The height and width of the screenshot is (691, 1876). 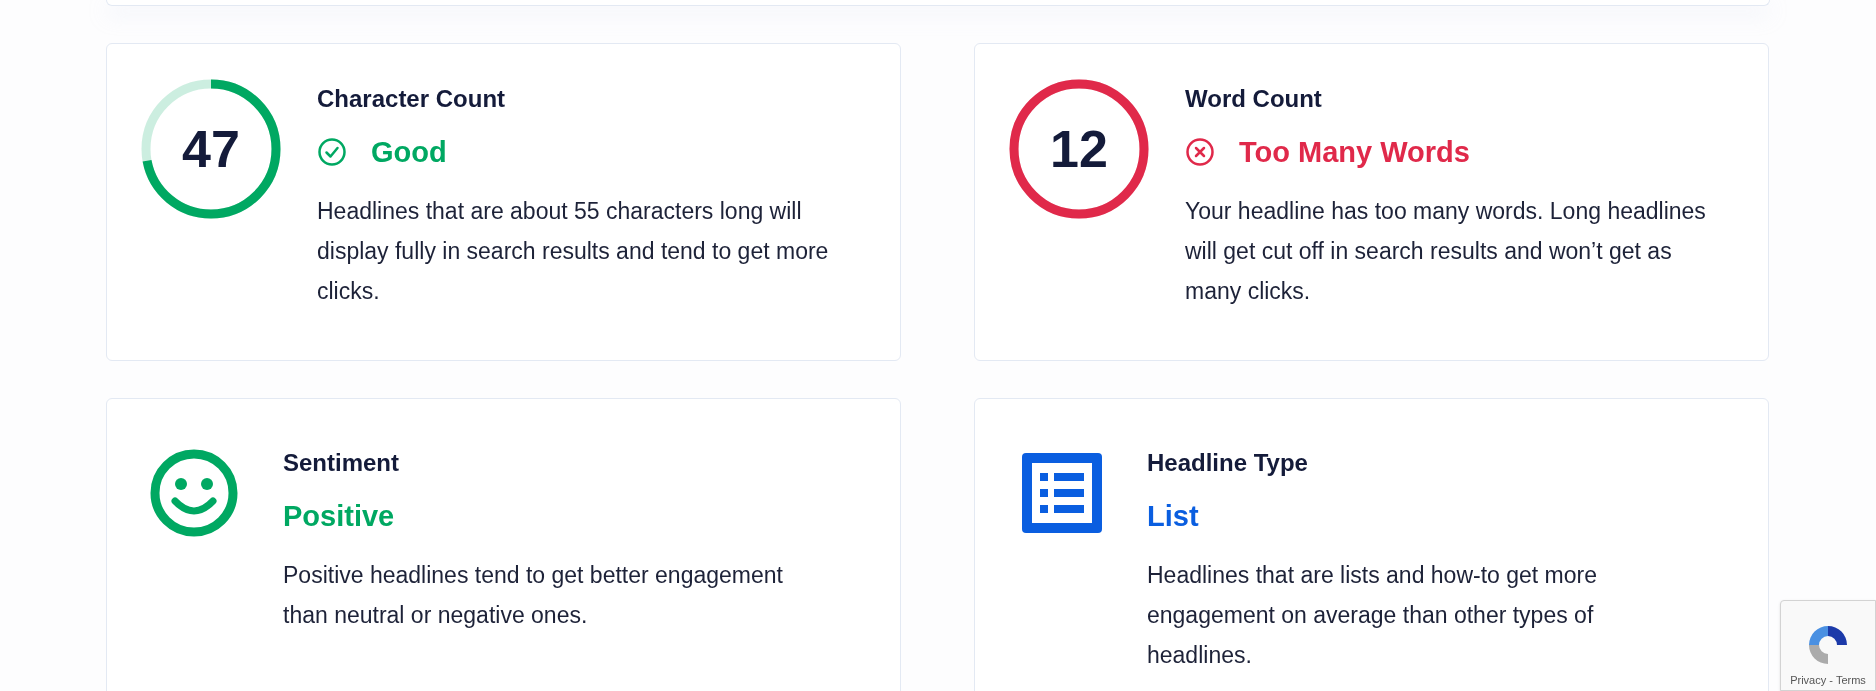 What do you see at coordinates (211, 149) in the screenshot?
I see `score-value: 47` at bounding box center [211, 149].